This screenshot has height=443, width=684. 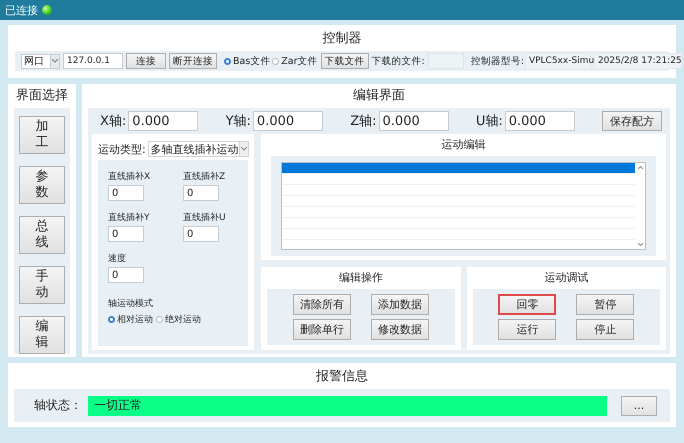 I want to click on connect-button: 连接, so click(x=146, y=61).